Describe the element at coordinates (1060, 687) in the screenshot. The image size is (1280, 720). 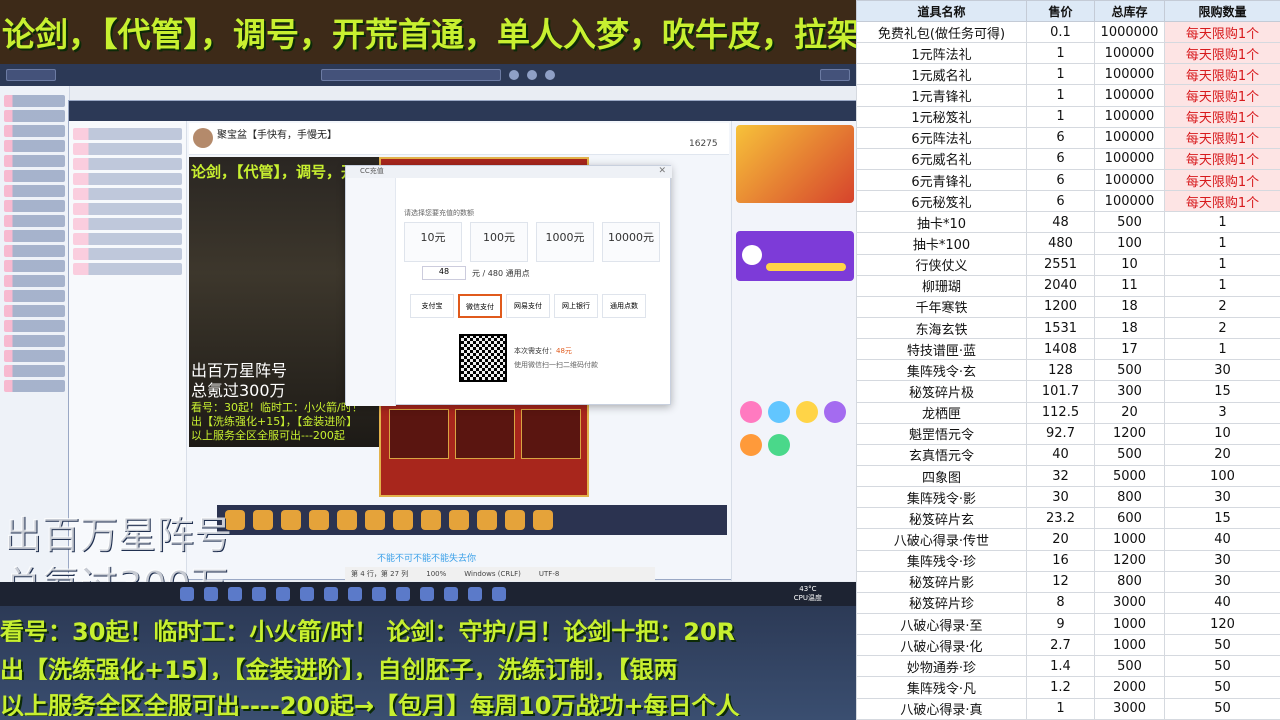
I see `cell-price: 1.2` at that location.